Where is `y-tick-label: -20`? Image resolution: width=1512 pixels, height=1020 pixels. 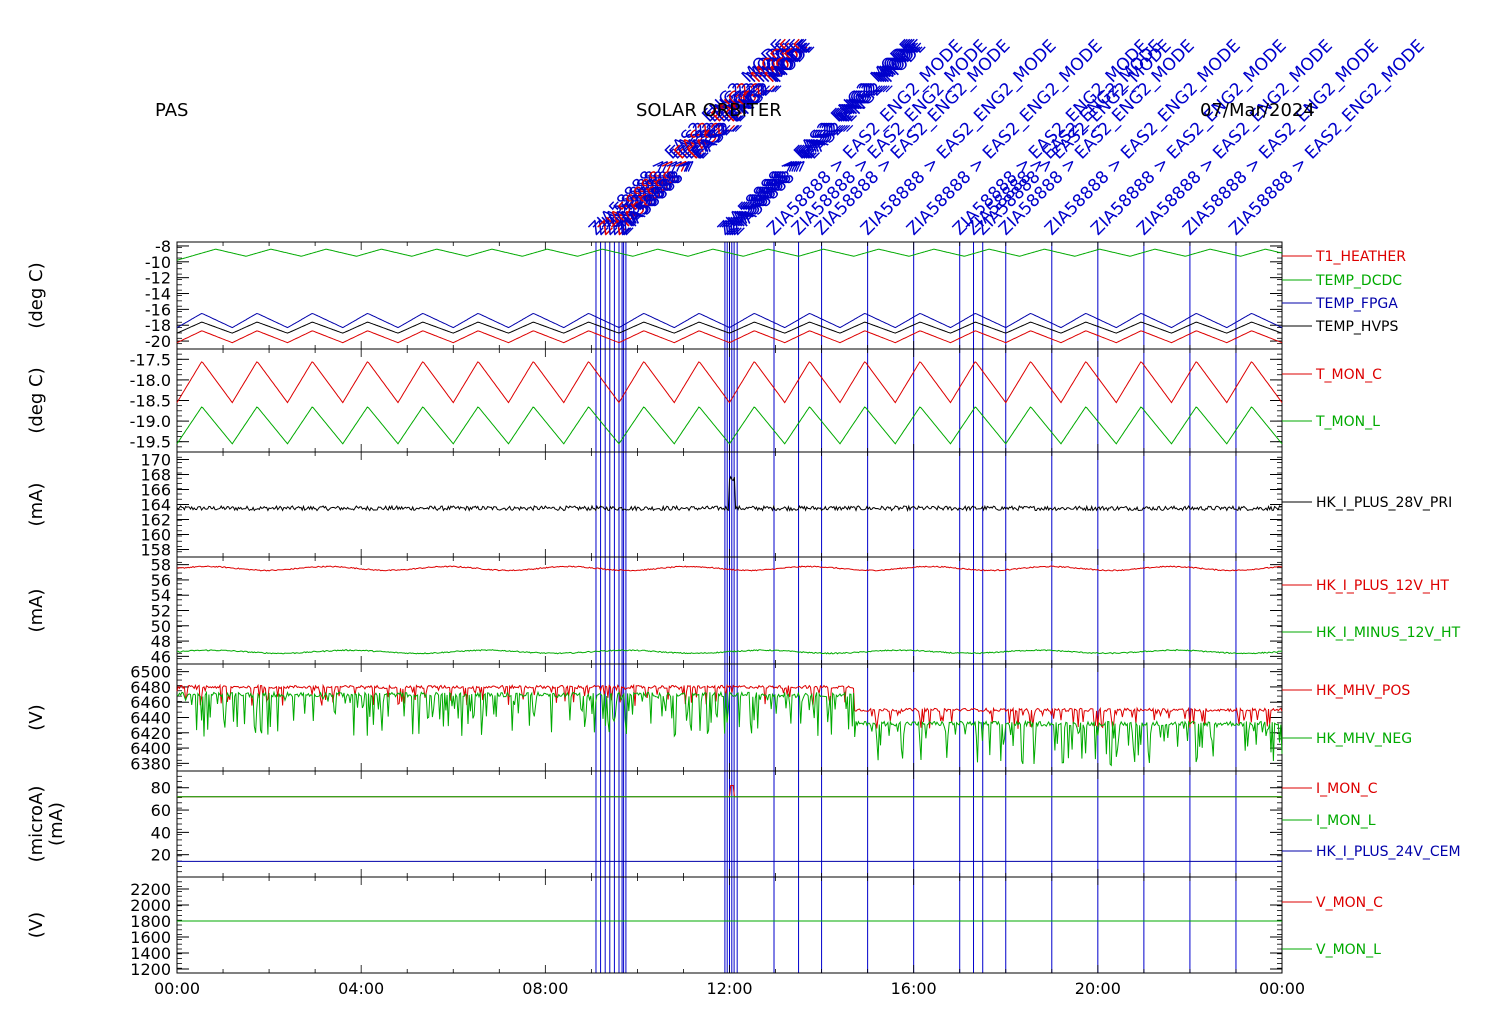
y-tick-label: -20 is located at coordinates (158, 341).